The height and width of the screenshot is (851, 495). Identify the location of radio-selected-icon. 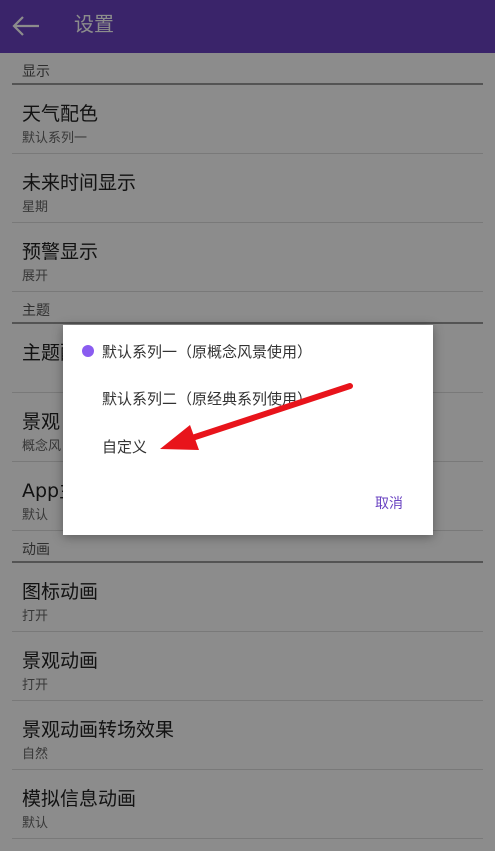
(88, 351).